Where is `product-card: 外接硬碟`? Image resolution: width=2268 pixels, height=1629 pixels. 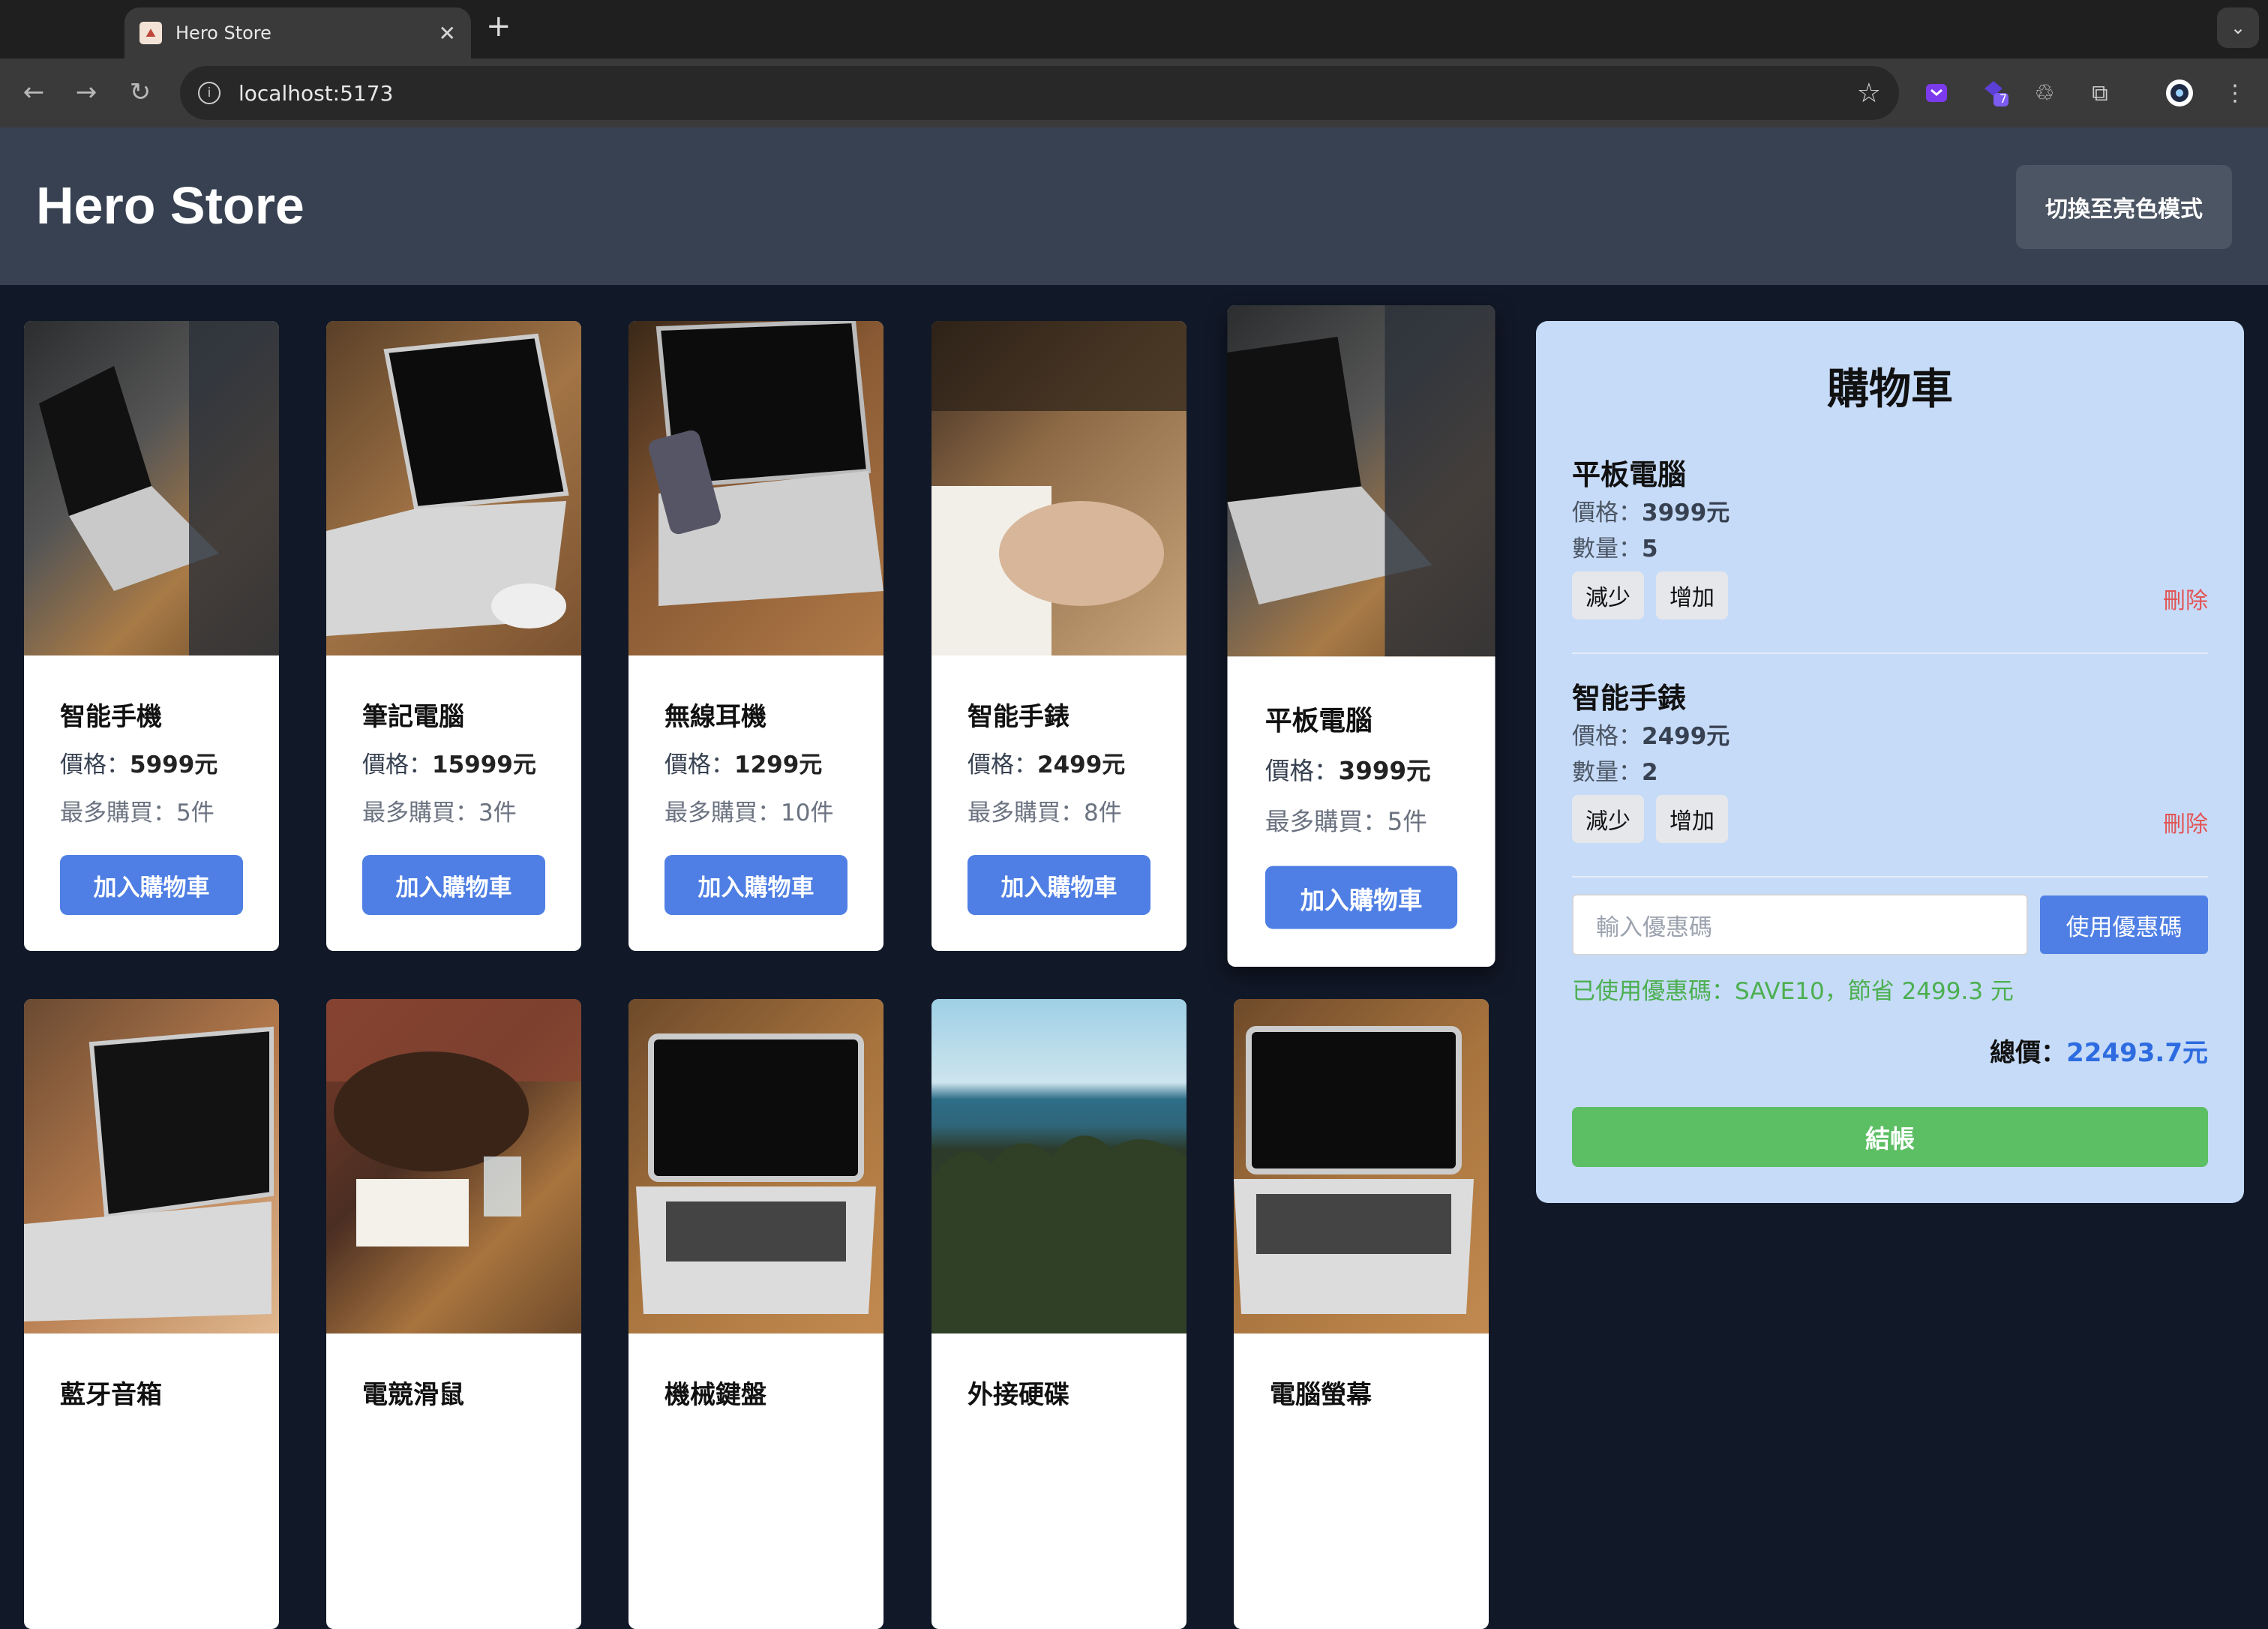 product-card: 外接硬碟 is located at coordinates (1059, 1314).